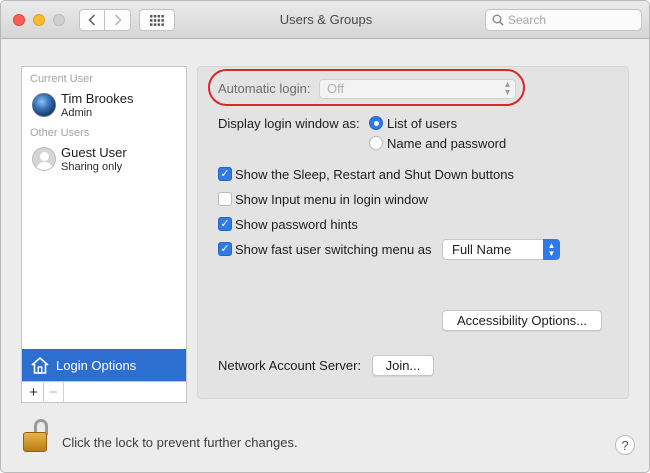  I want to click on unlocked-padlock-icon, so click(36, 437).